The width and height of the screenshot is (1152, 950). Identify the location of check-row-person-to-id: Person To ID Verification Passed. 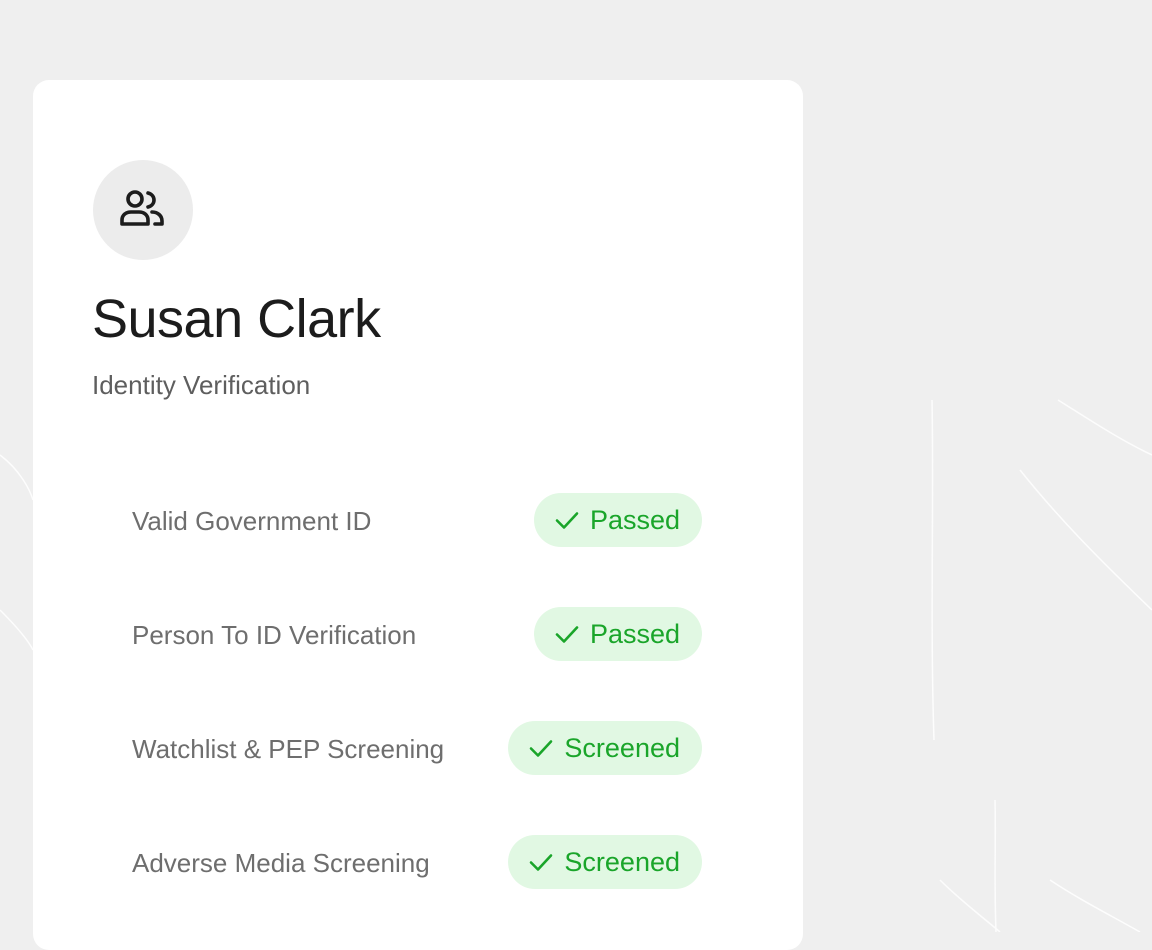
(417, 664).